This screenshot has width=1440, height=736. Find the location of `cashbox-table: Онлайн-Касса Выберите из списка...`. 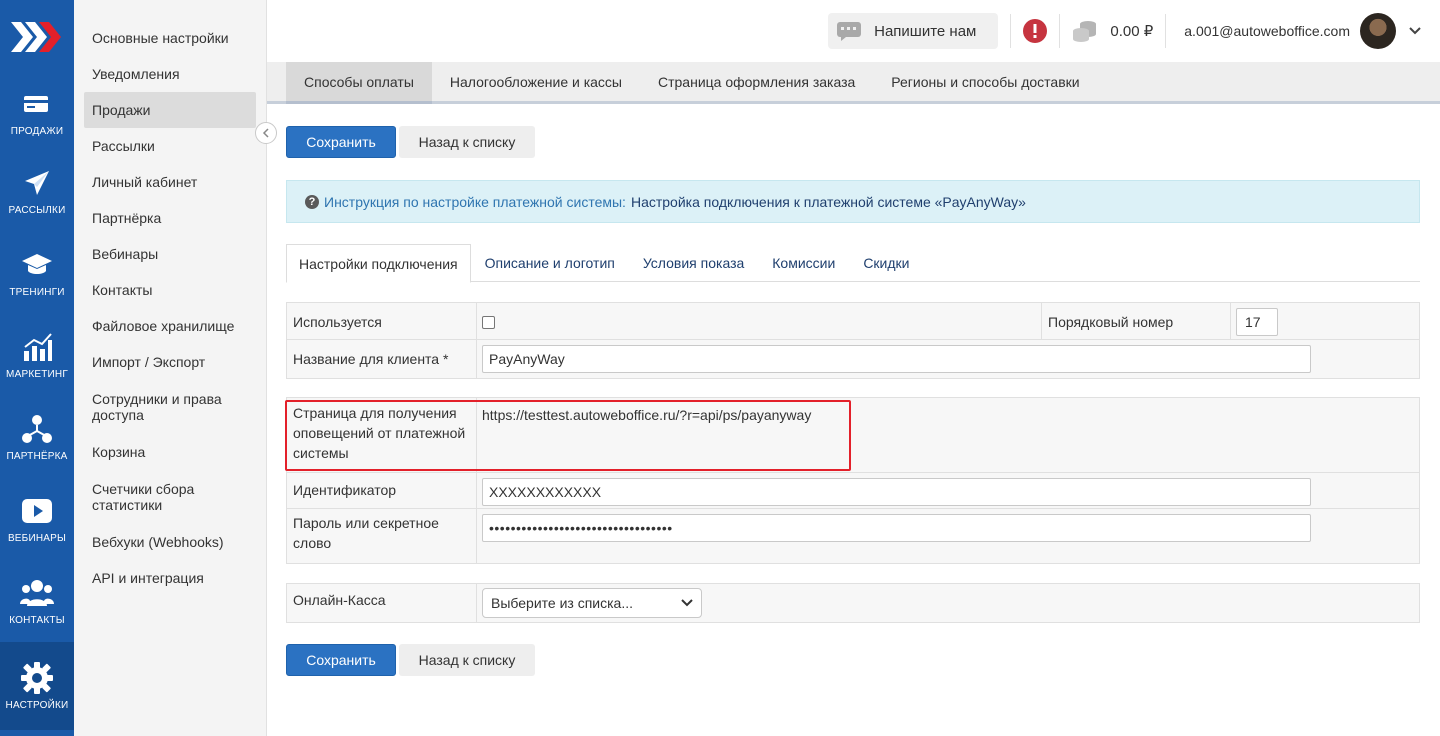

cashbox-table: Онлайн-Касса Выберите из списка... is located at coordinates (853, 603).